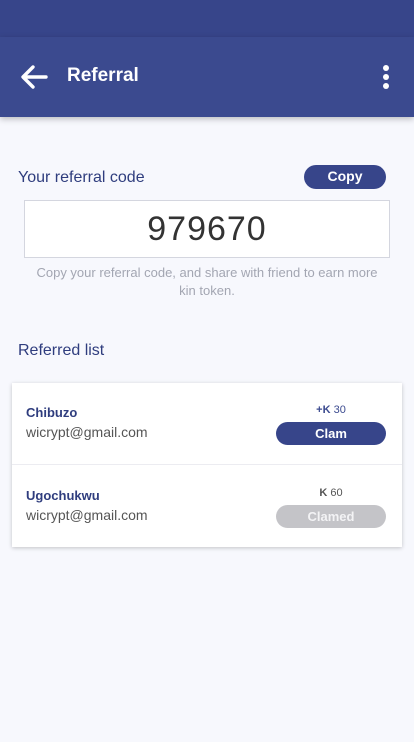  I want to click on referred-list-label: Referred list, so click(61, 350).